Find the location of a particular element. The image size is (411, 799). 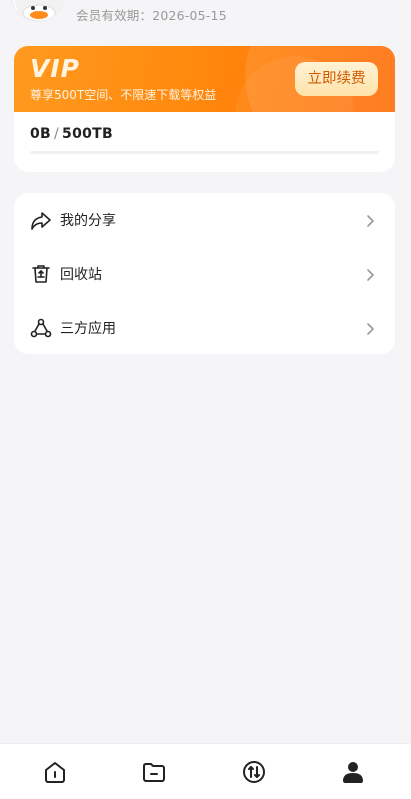

profile-header: 会员有效期：2026-05-15 is located at coordinates (205, 20).